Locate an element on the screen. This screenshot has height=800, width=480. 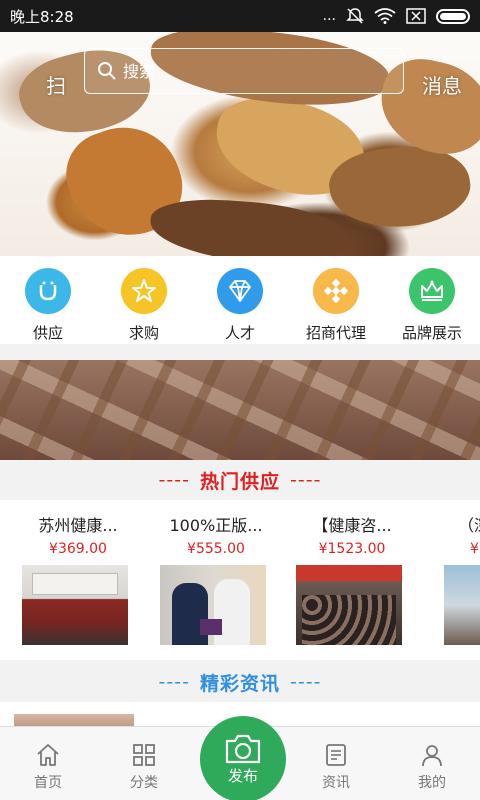
home-icon is located at coordinates (48, 755).